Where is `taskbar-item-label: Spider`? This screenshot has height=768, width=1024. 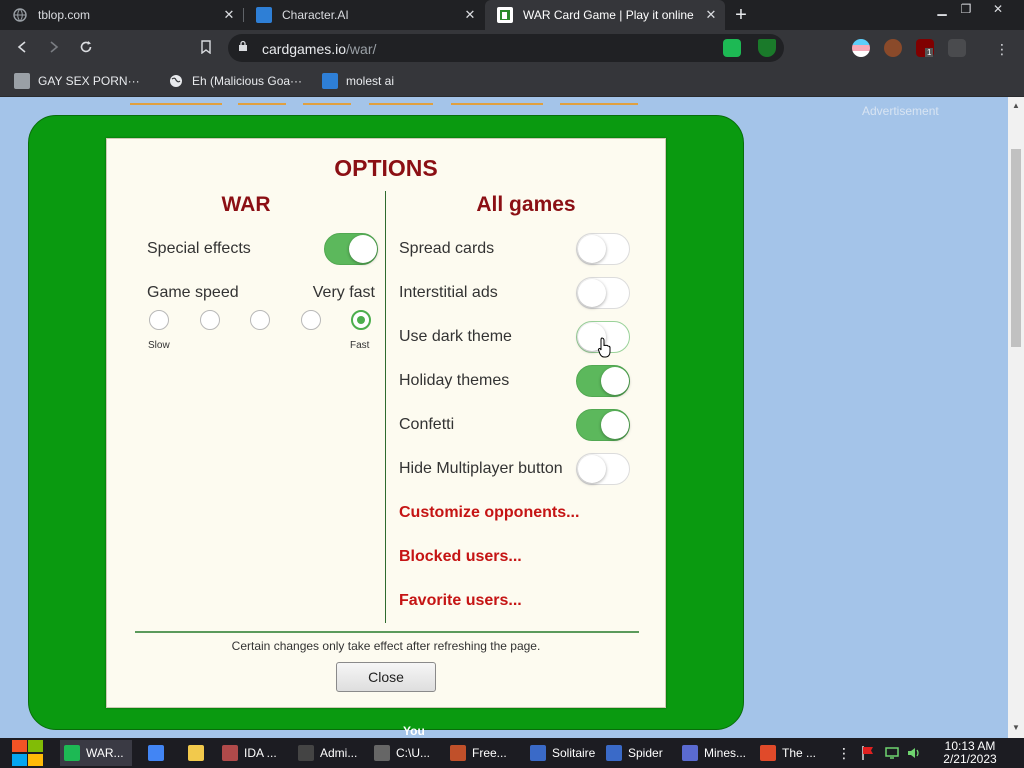 taskbar-item-label: Spider is located at coordinates (645, 753).